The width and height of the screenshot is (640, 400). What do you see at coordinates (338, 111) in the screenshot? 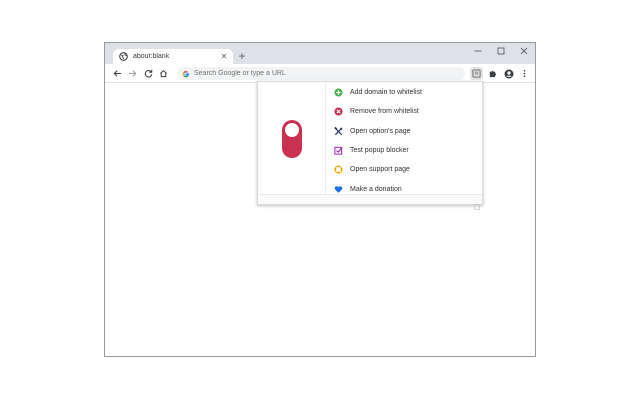
I see `x-circle-icon` at bounding box center [338, 111].